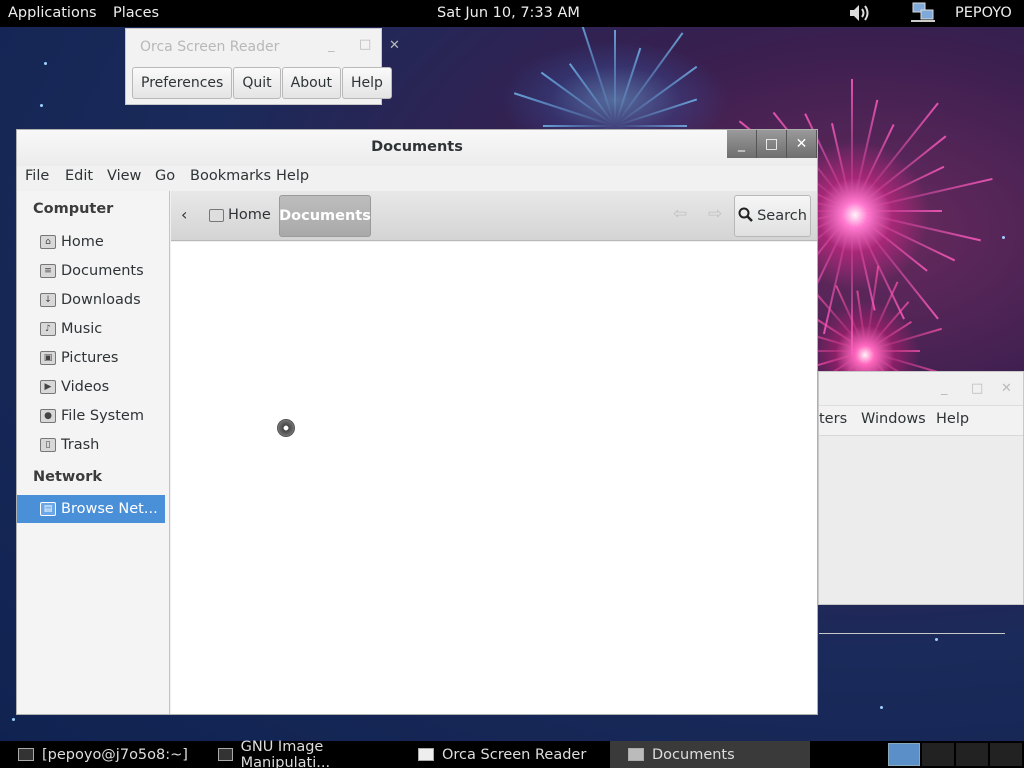  I want to click on sidebar-item-label: Pictures, so click(90, 358).